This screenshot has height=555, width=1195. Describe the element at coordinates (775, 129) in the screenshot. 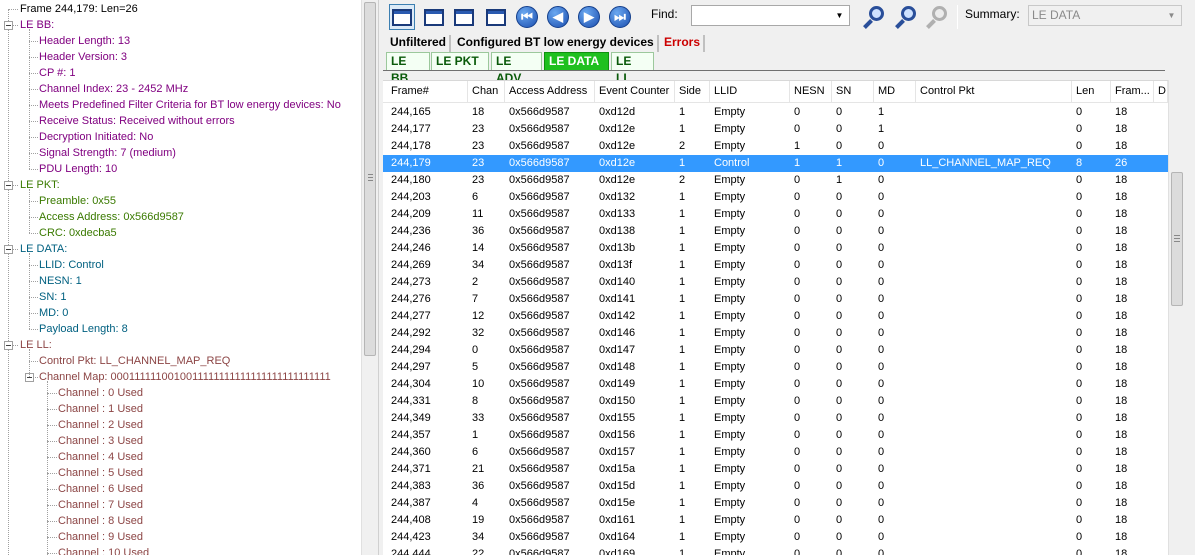

I see `table-row: 244,177 23 0x566d9587 0xd12e 1 Empty 0 0 1 0 18` at that location.